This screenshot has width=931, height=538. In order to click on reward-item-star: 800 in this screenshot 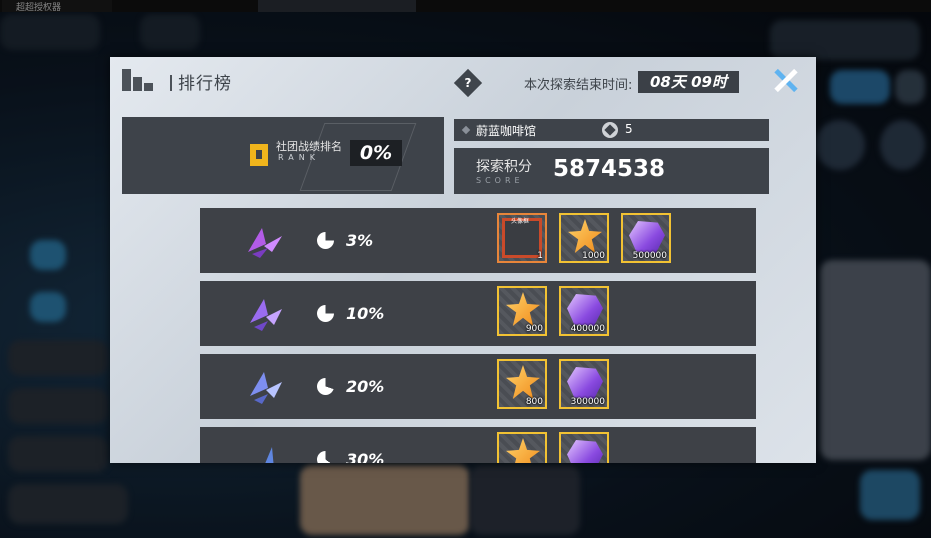, I will do `click(522, 384)`.